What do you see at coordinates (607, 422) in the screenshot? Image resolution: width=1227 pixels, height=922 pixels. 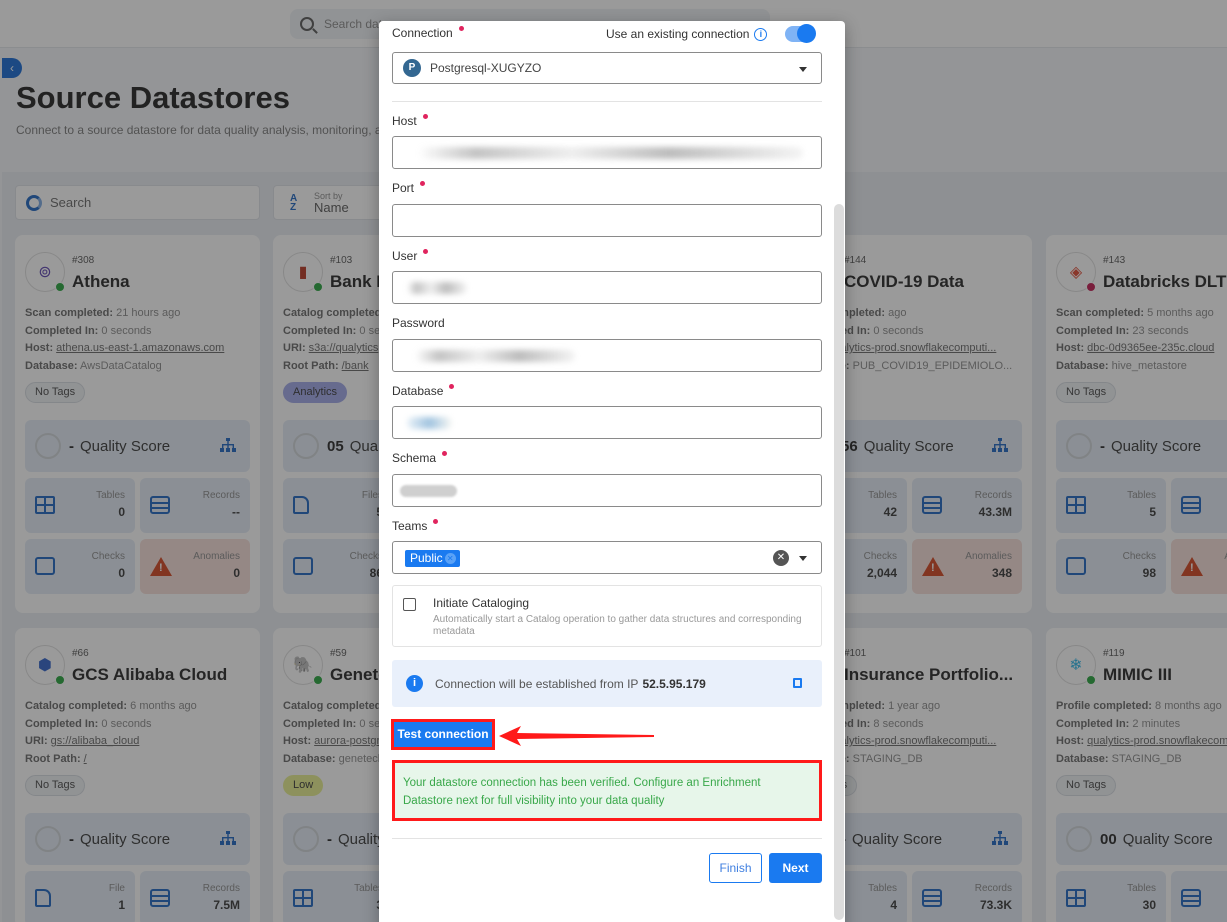 I see `database-input` at bounding box center [607, 422].